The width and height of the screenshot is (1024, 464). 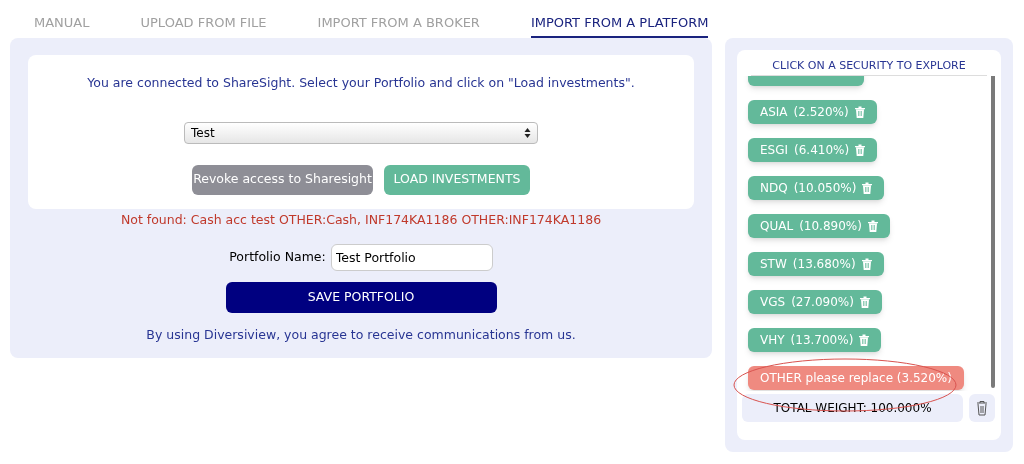 What do you see at coordinates (361, 220) in the screenshot?
I see `error-message: Not found: Cash acc test OTHER:Cash, INF174KA1186 OTHER:INF174KA1186` at bounding box center [361, 220].